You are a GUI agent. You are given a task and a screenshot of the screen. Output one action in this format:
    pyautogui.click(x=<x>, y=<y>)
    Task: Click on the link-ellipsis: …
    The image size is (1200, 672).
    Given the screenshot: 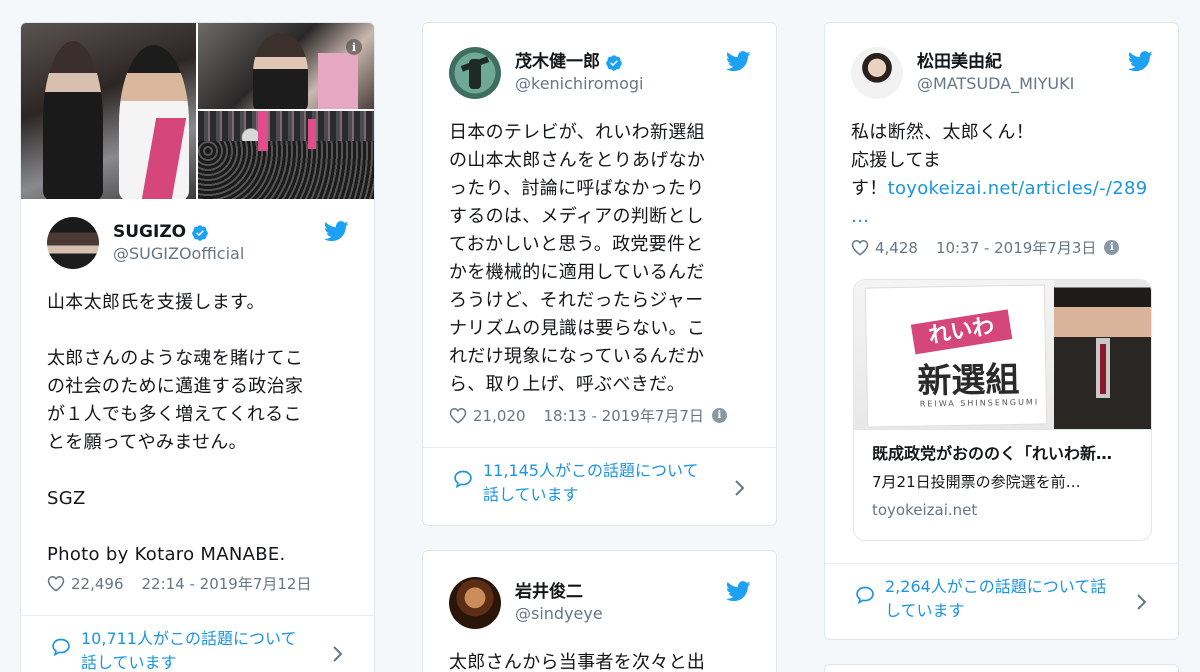 What is the action you would take?
    pyautogui.click(x=860, y=216)
    